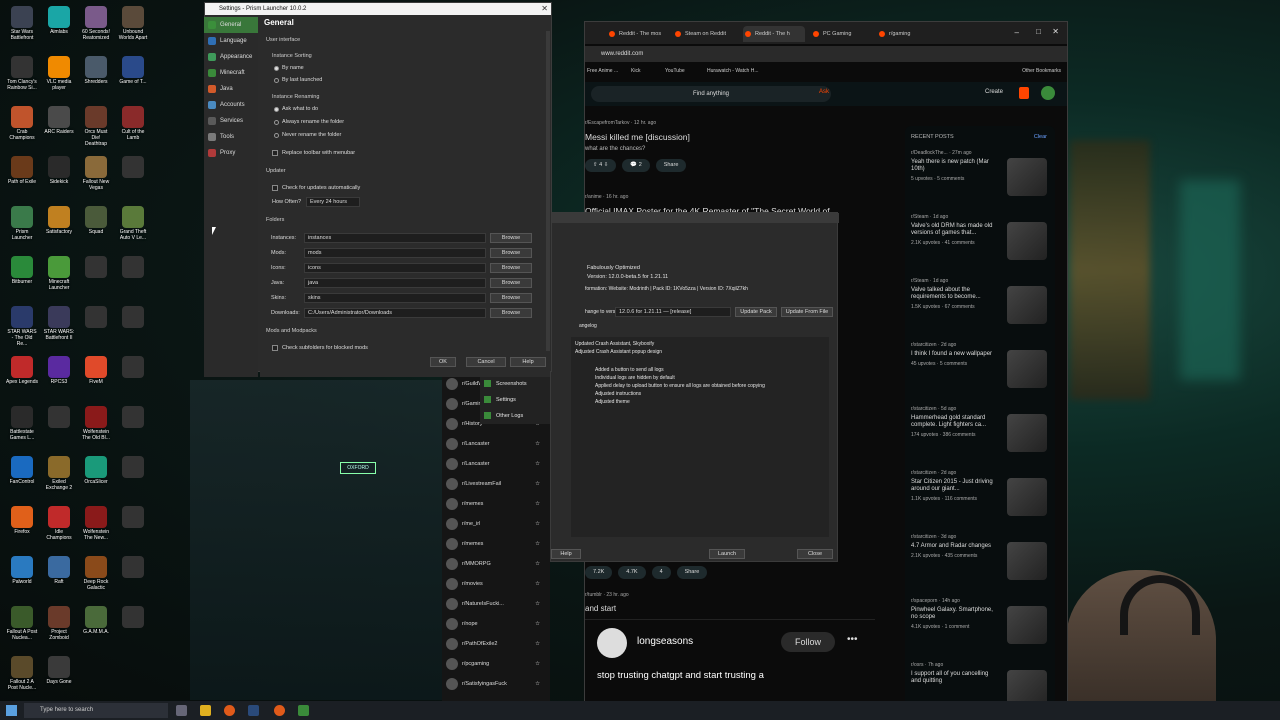  What do you see at coordinates (496, 504) in the screenshot?
I see `subreddit-item: r/memes ☆` at bounding box center [496, 504].